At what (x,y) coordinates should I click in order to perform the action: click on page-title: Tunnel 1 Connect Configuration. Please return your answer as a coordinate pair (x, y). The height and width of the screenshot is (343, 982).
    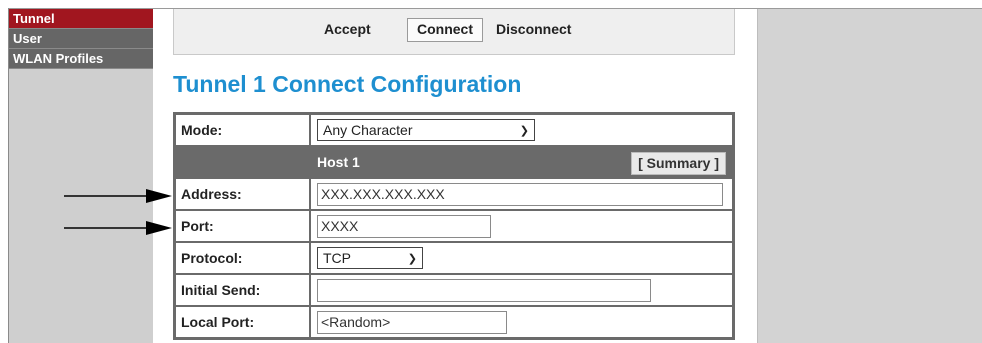
    Looking at the image, I should click on (347, 84).